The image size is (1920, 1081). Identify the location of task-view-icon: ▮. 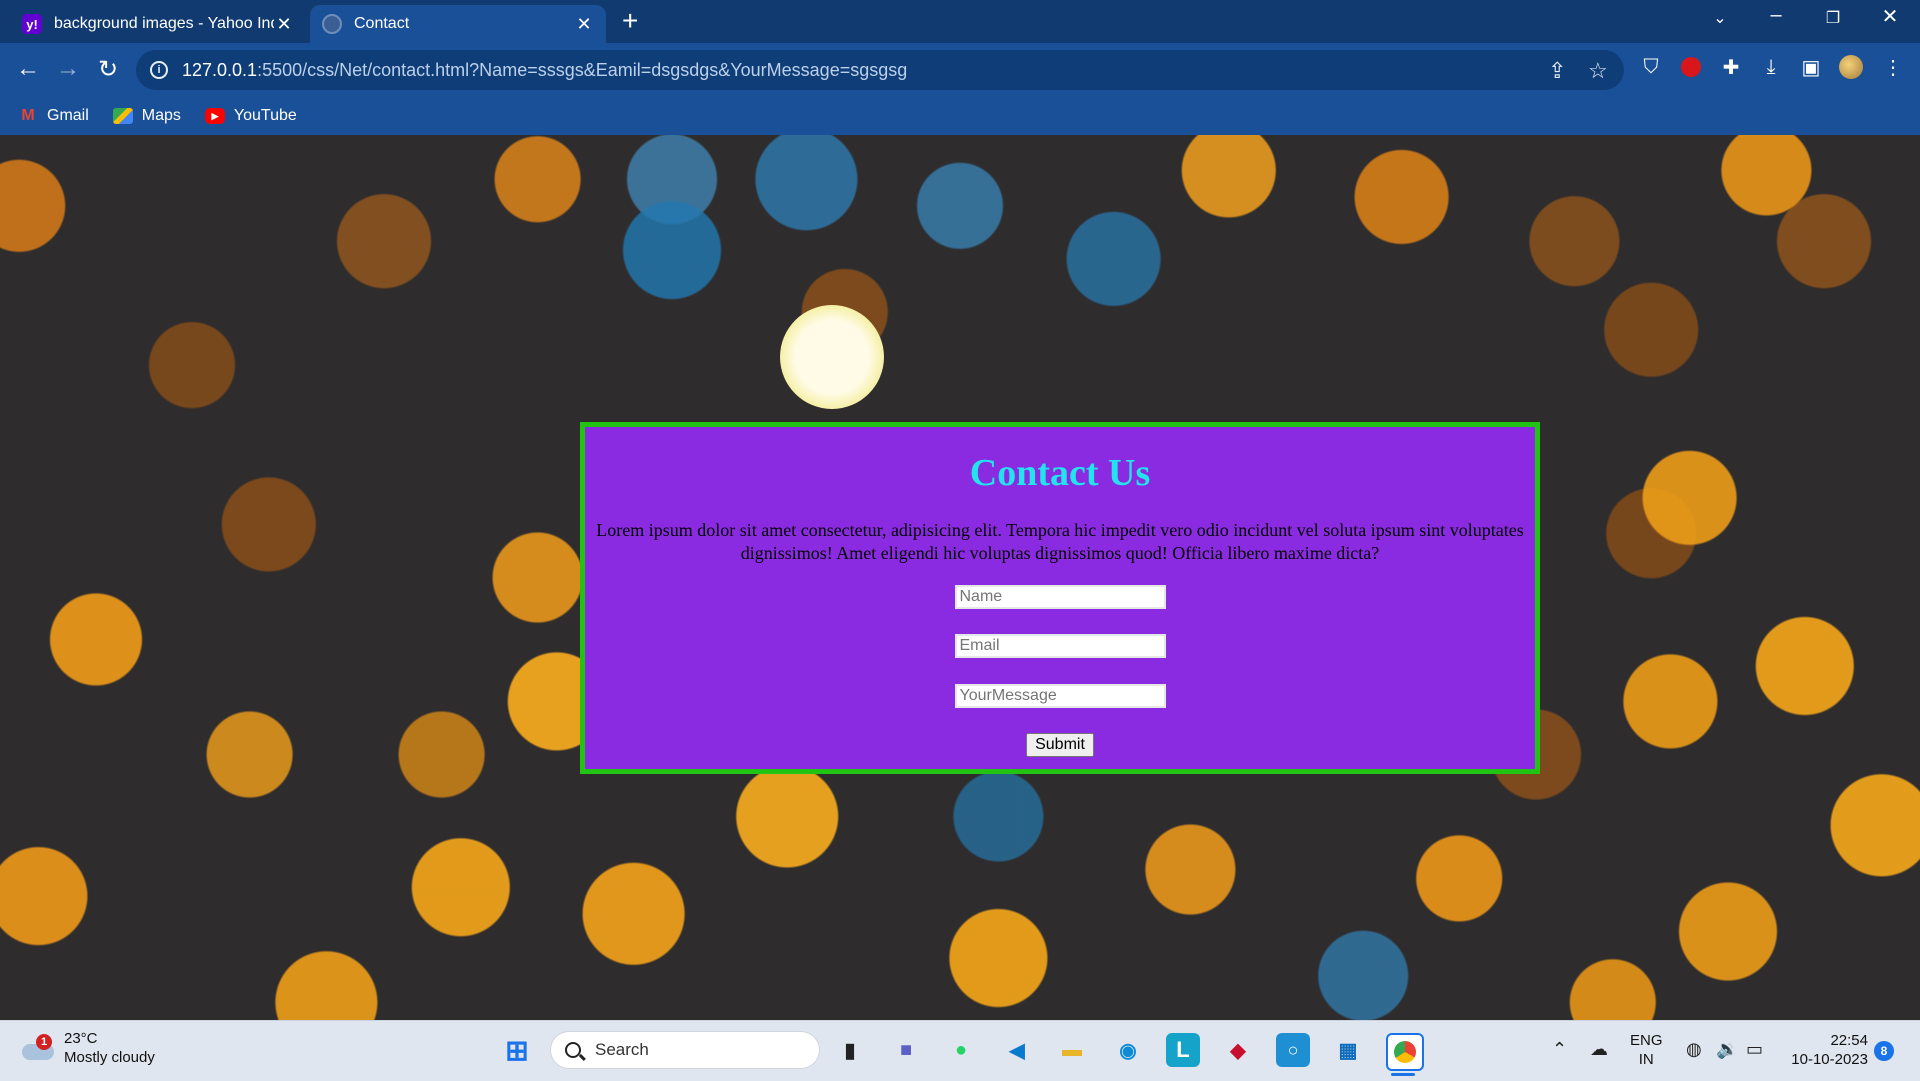
(850, 1050).